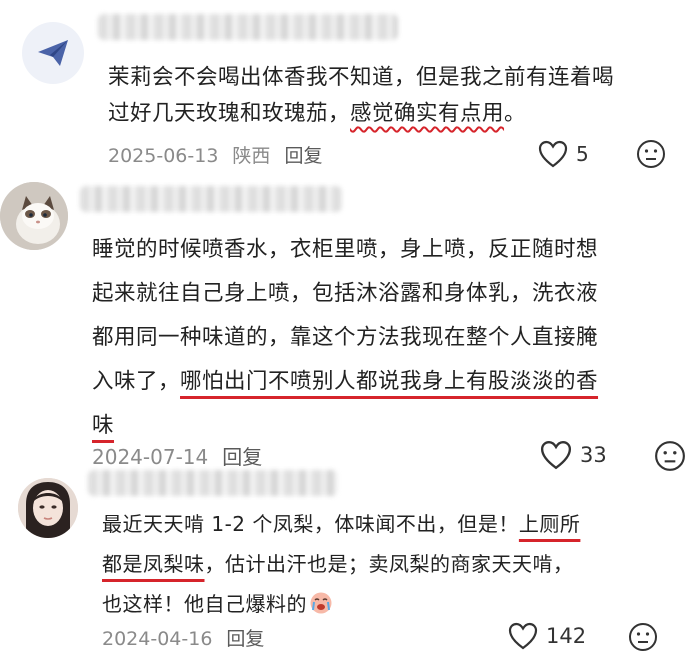  I want to click on woman-photo, so click(48, 508).